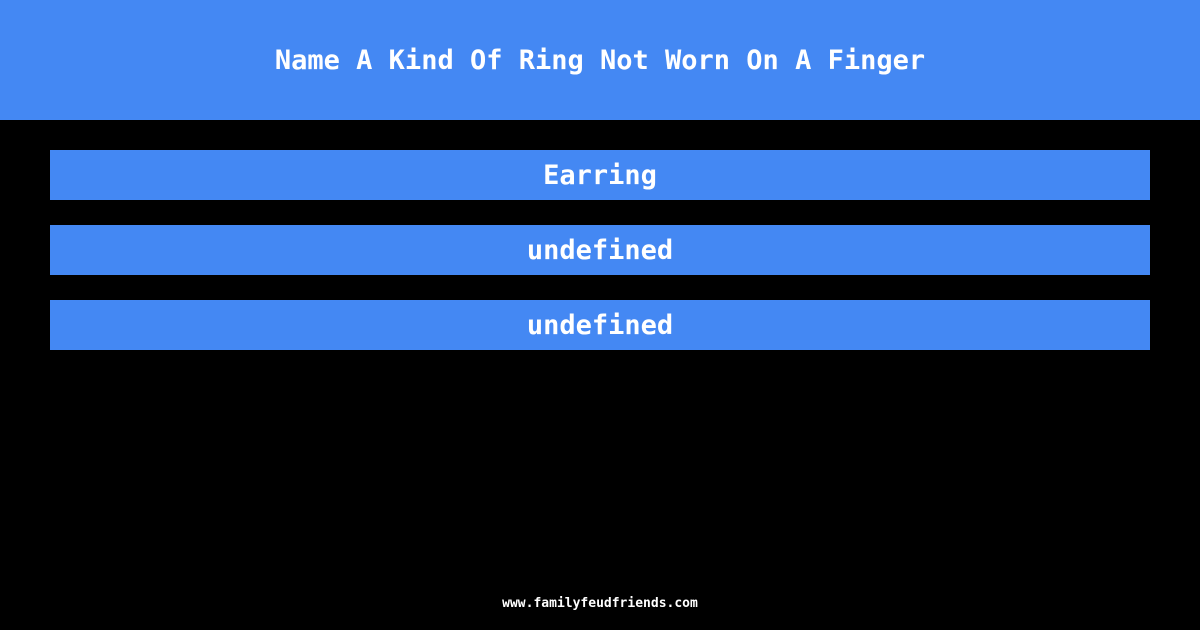 Image resolution: width=1200 pixels, height=630 pixels. I want to click on answer-bar: Earring, so click(600, 175).